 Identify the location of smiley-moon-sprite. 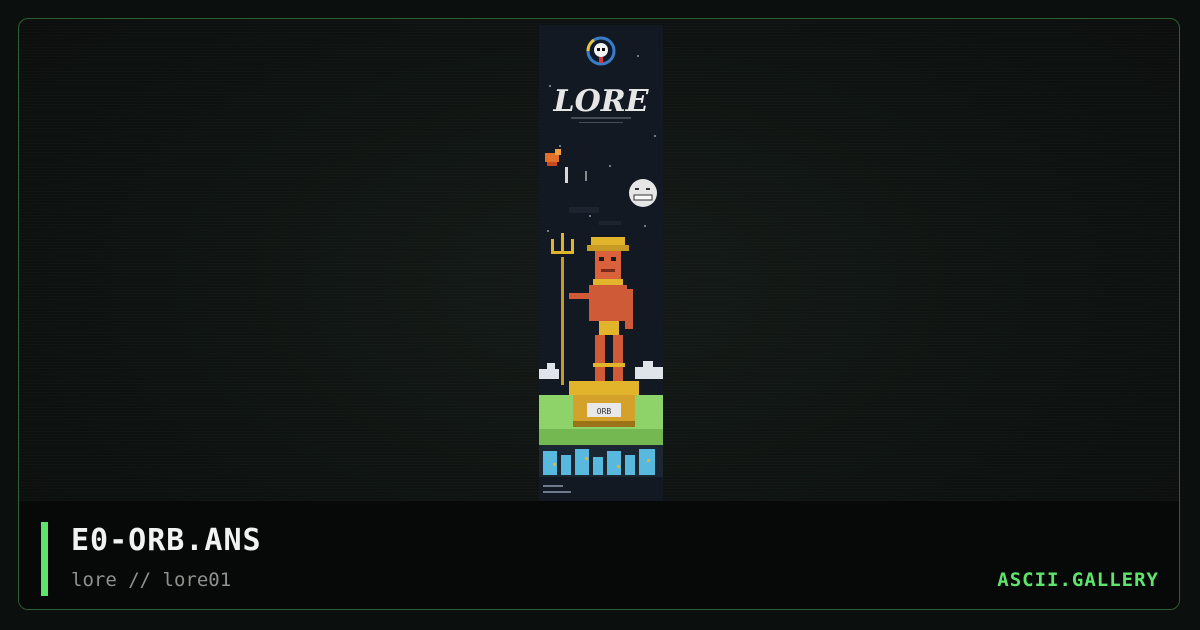
(643, 193).